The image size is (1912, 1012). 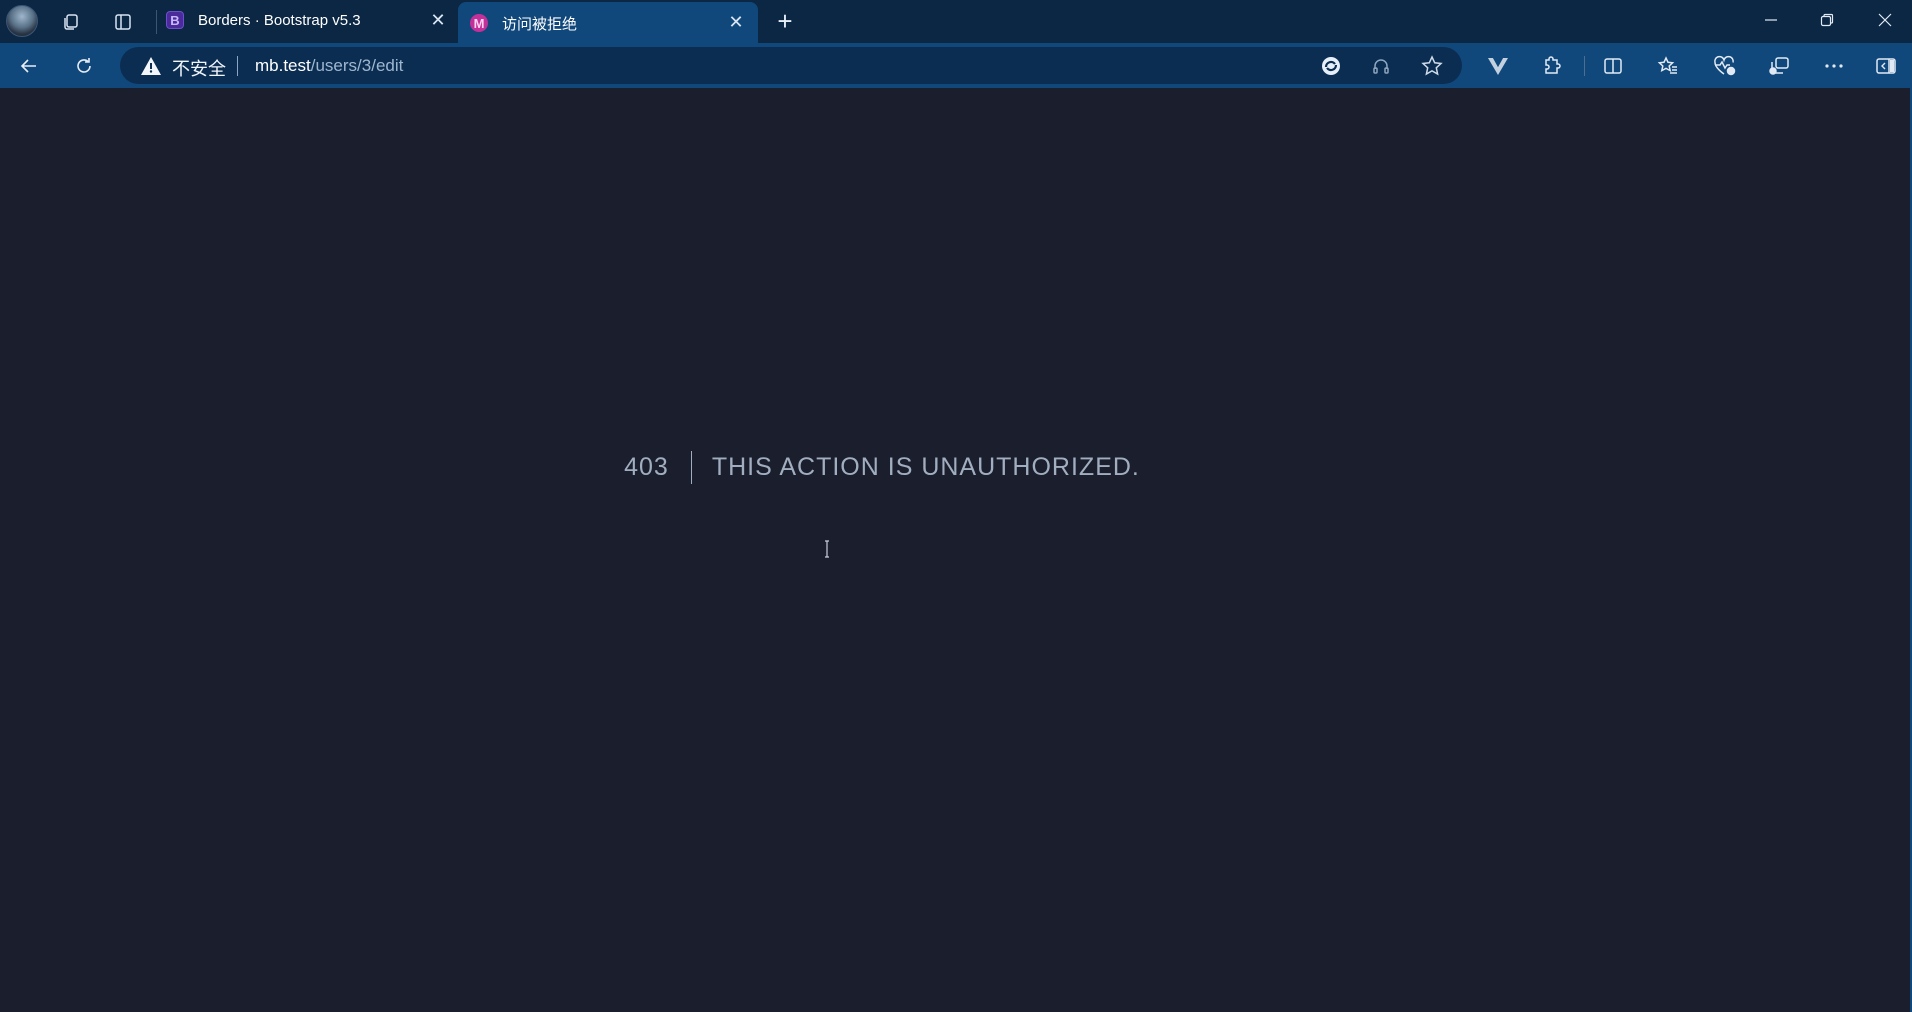 What do you see at coordinates (540, 24) in the screenshot?
I see `tab-title: 访问被拒绝` at bounding box center [540, 24].